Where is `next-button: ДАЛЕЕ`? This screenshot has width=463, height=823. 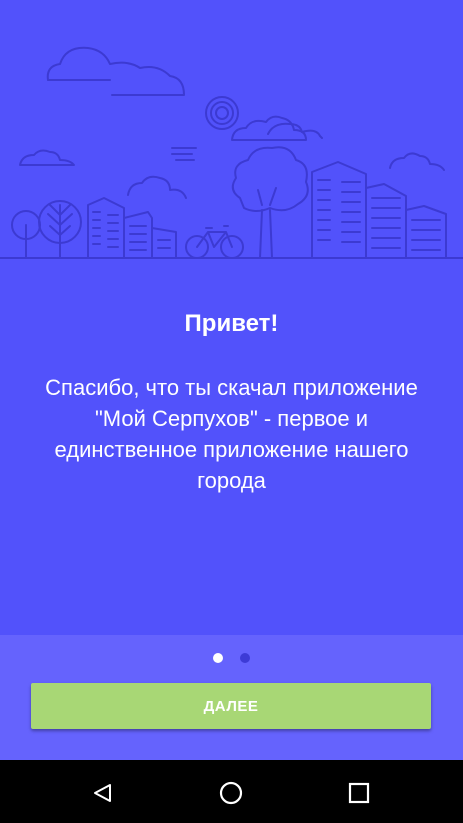 next-button: ДАЛЕЕ is located at coordinates (231, 706).